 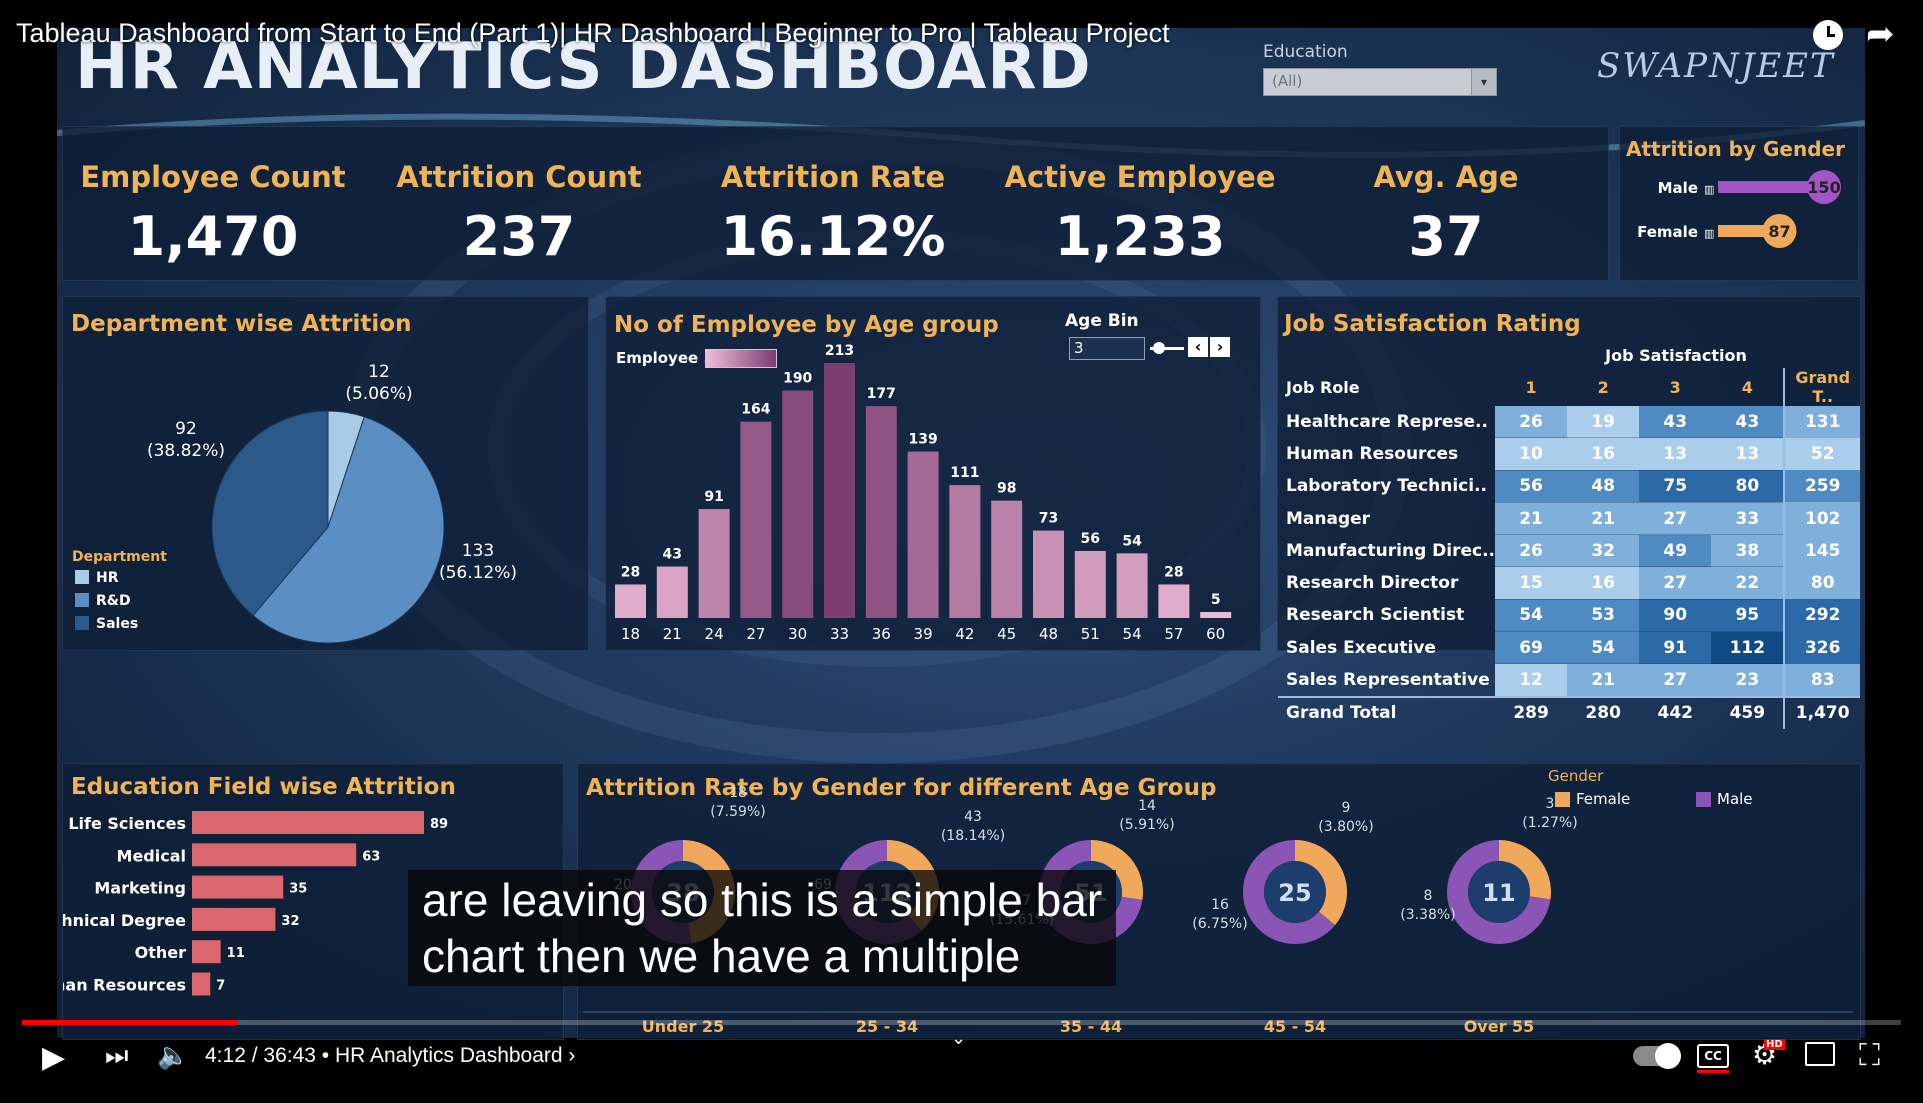 I want to click on kpi-value: 1,470, so click(x=213, y=236).